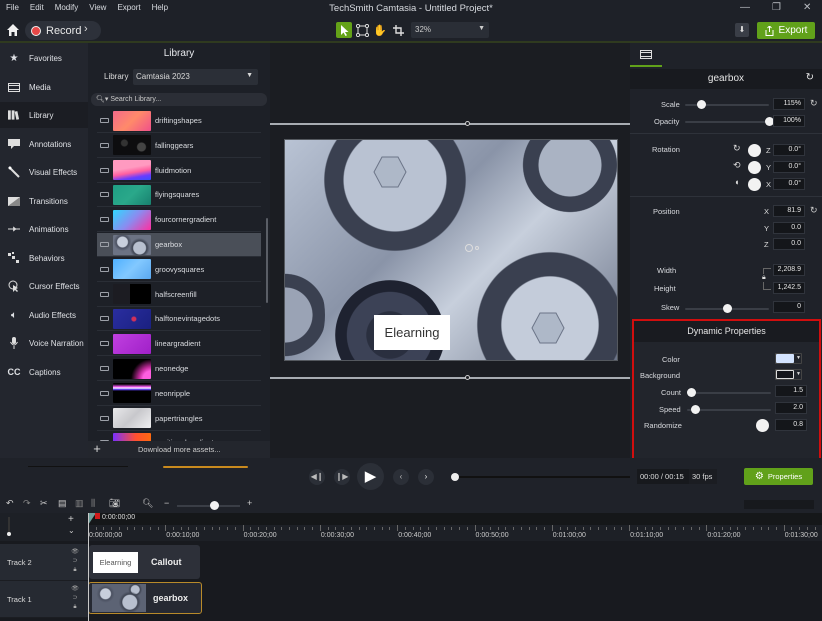 This screenshot has width=822, height=621. What do you see at coordinates (97, 449) in the screenshot?
I see `add-asset-button: +` at bounding box center [97, 449].